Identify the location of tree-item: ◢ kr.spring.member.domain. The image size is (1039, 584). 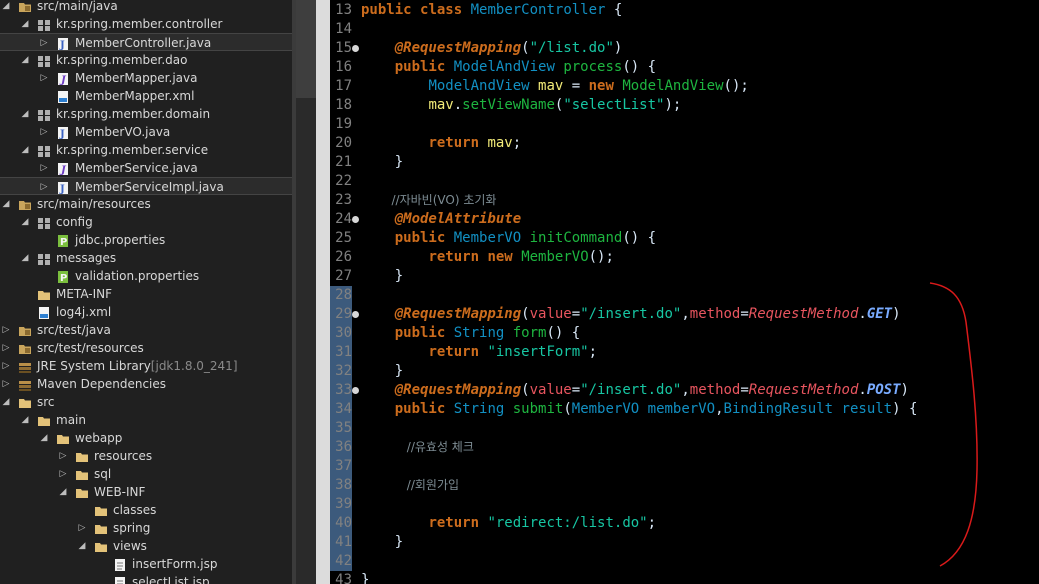
(146, 114).